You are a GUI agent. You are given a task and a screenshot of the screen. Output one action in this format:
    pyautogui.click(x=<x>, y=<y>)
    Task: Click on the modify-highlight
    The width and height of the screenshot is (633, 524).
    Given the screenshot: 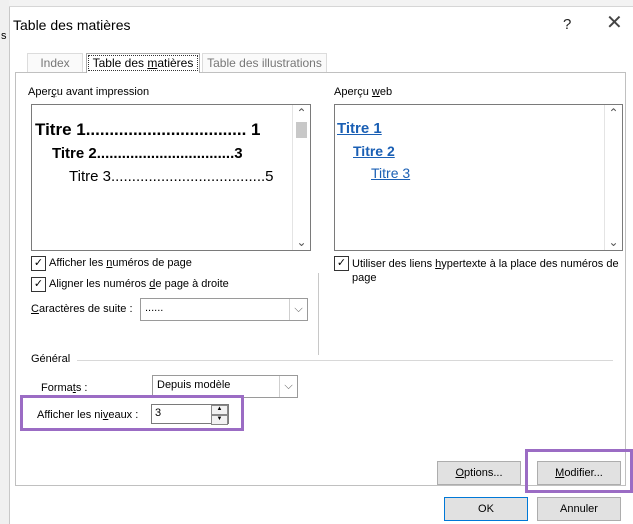 What is the action you would take?
    pyautogui.click(x=579, y=471)
    